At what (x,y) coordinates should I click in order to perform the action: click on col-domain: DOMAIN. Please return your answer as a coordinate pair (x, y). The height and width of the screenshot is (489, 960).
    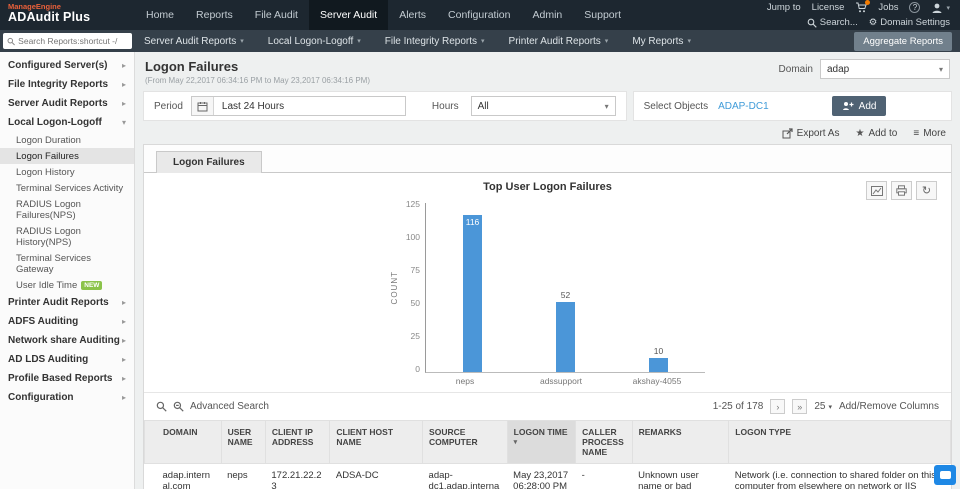
    Looking at the image, I should click on (183, 442).